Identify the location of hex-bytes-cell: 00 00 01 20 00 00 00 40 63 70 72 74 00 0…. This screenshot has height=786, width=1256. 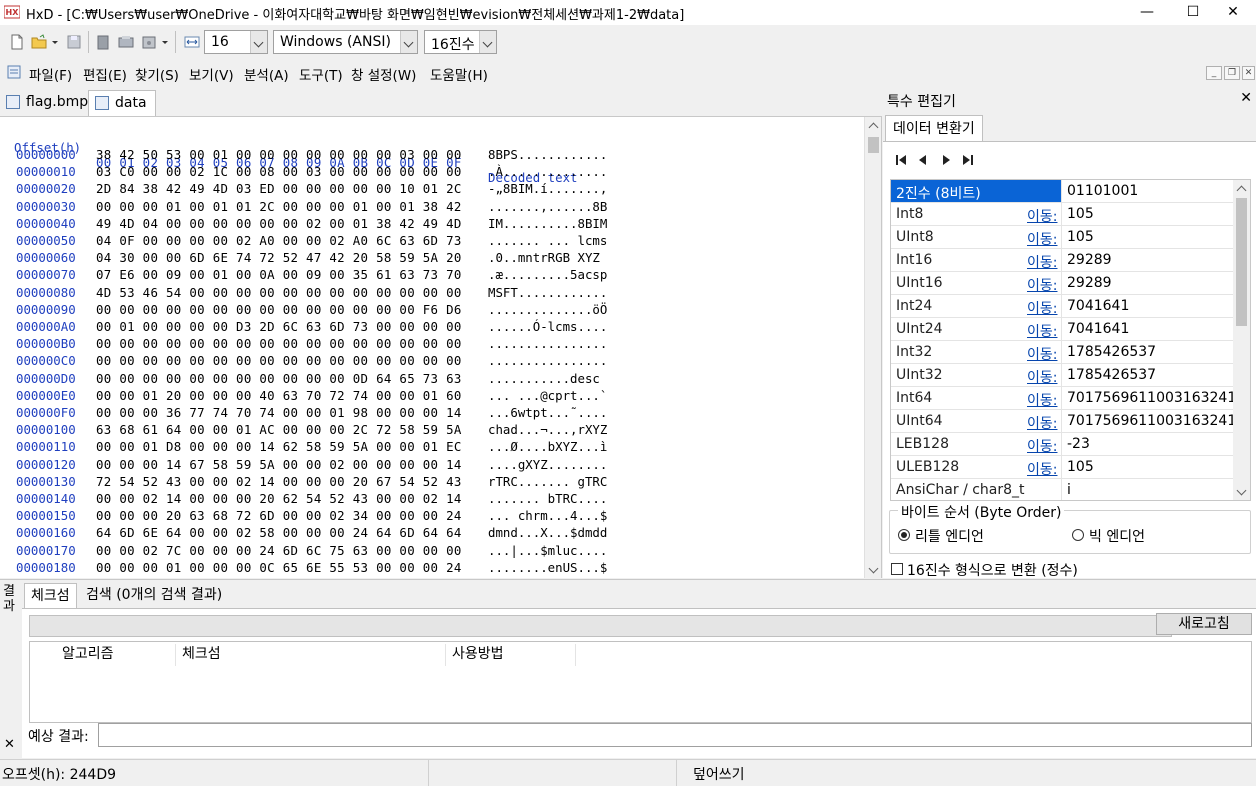
(279, 395).